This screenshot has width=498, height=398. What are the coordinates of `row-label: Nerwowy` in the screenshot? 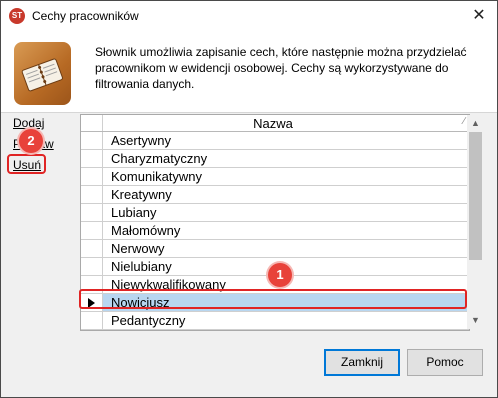 It's located at (138, 248).